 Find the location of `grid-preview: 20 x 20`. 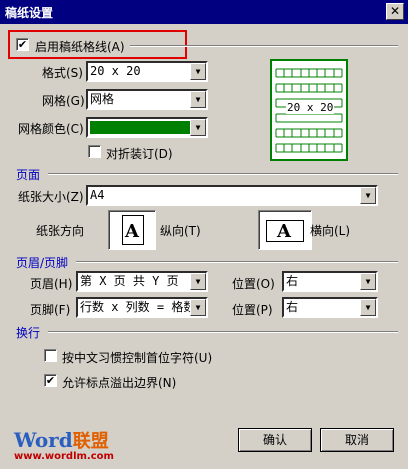

grid-preview: 20 x 20 is located at coordinates (309, 110).